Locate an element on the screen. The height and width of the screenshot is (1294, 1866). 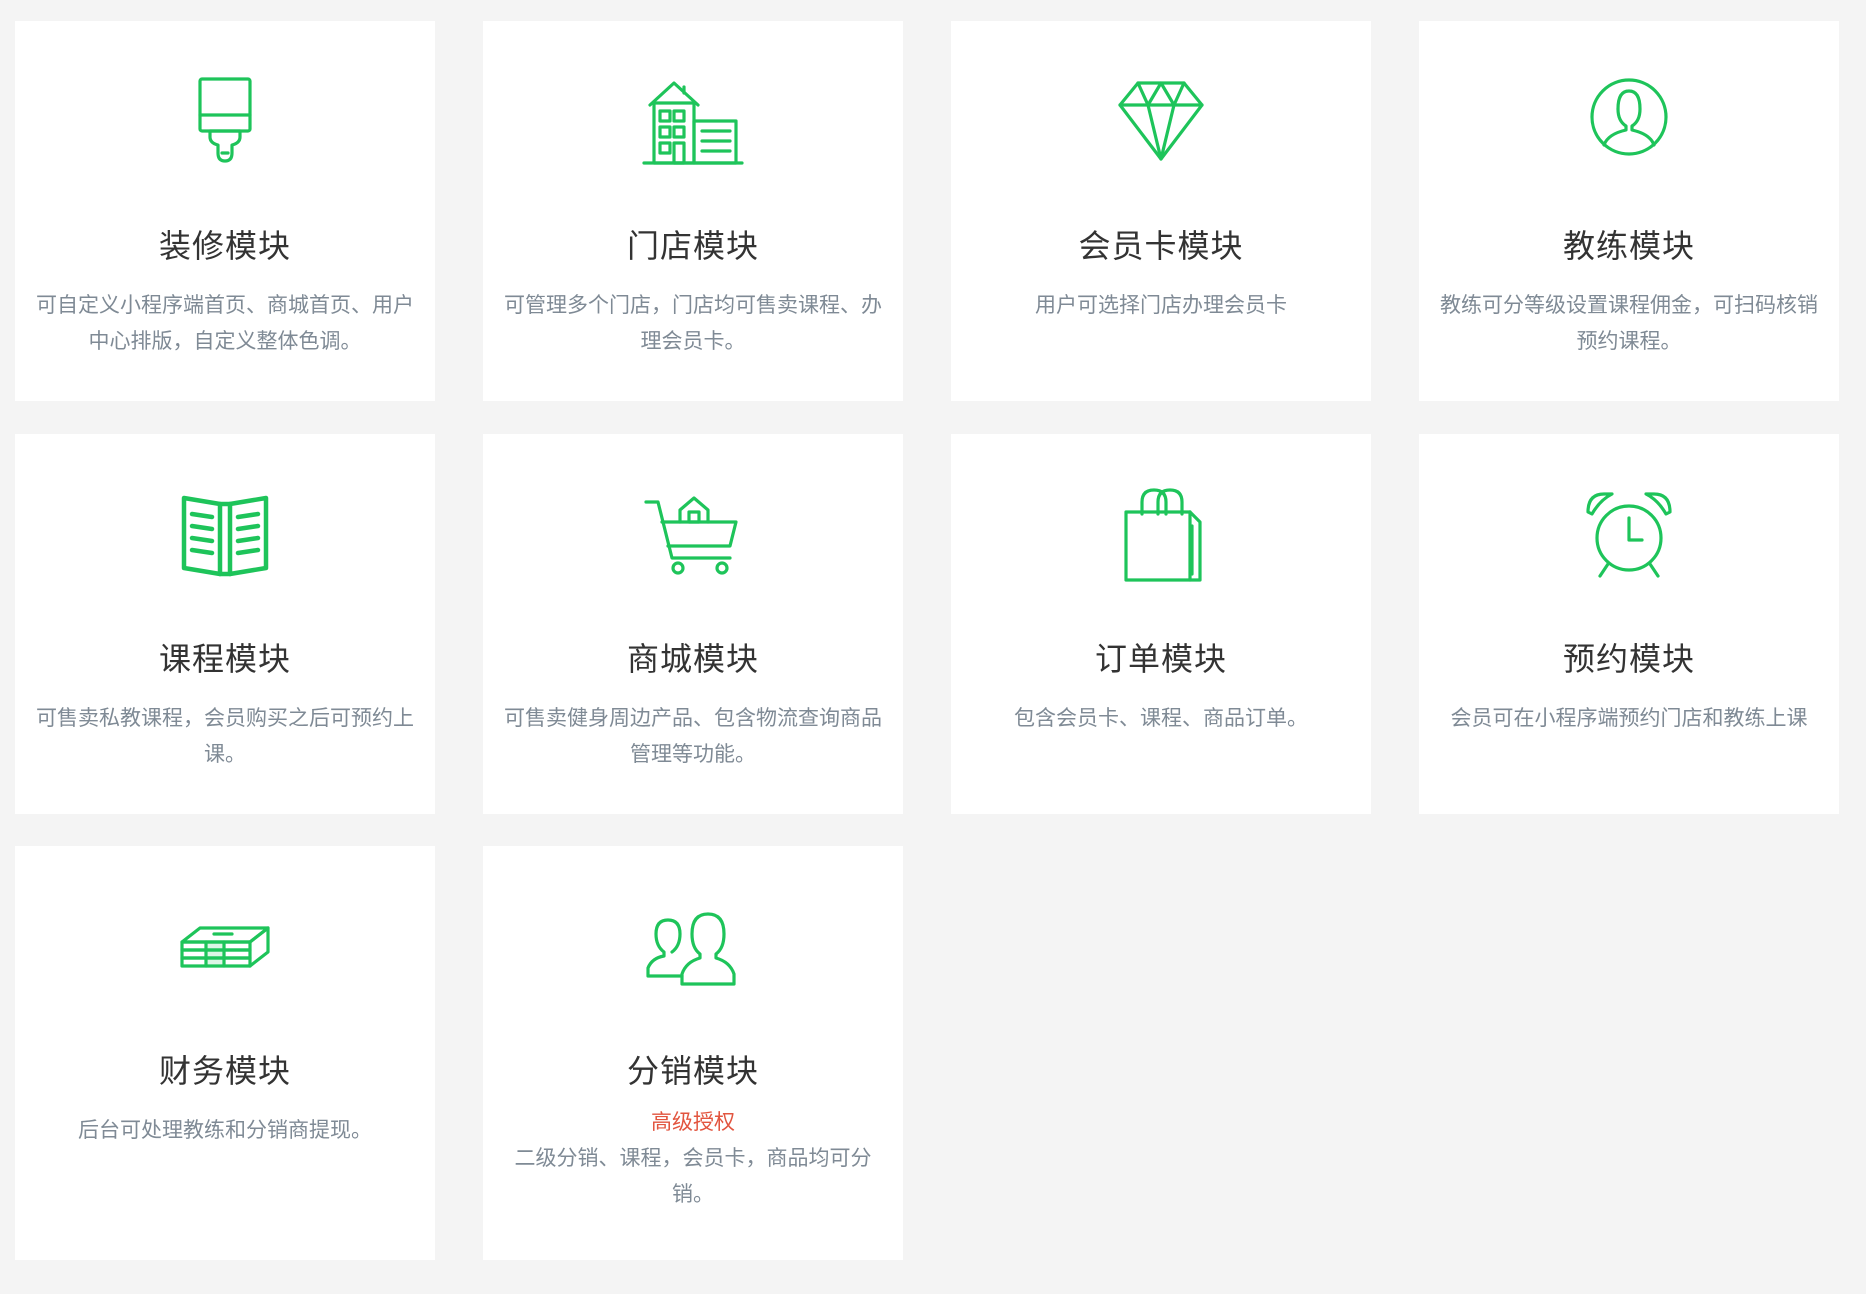
module-description: 会员可在小程序端预约门店和教练上课 is located at coordinates (1629, 718).